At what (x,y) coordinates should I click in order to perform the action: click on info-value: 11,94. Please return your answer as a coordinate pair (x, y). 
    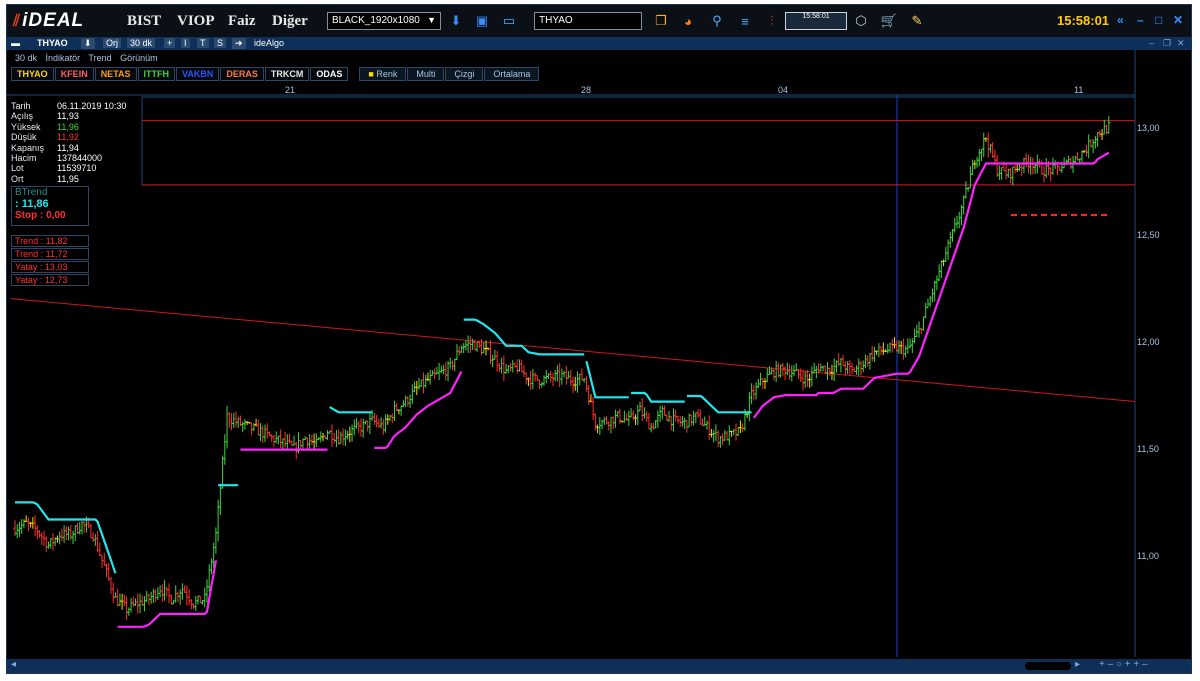
    Looking at the image, I should click on (68, 147).